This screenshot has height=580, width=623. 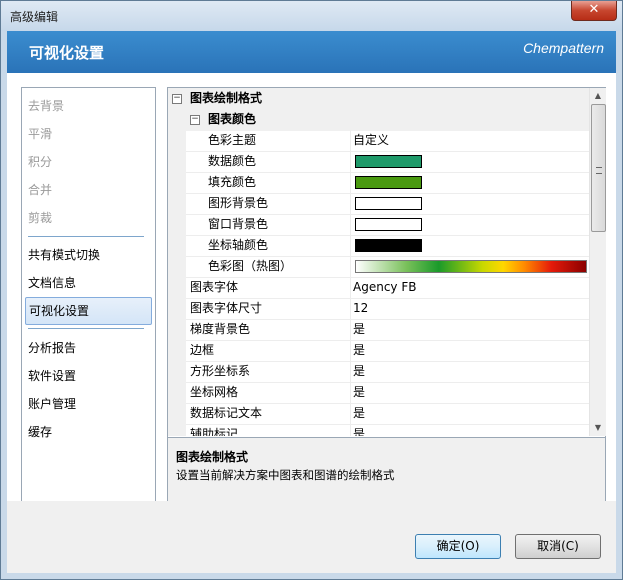 What do you see at coordinates (250, 266) in the screenshot?
I see `property-name: 色彩图（热图）` at bounding box center [250, 266].